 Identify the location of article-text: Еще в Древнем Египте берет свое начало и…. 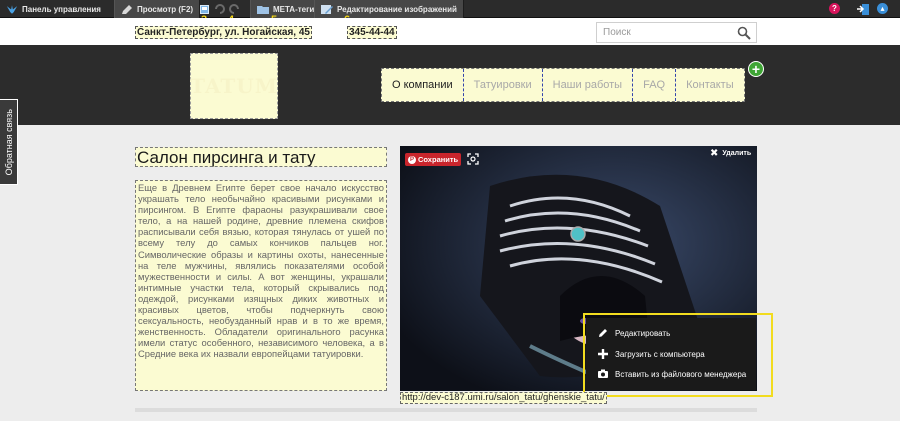
(261, 285).